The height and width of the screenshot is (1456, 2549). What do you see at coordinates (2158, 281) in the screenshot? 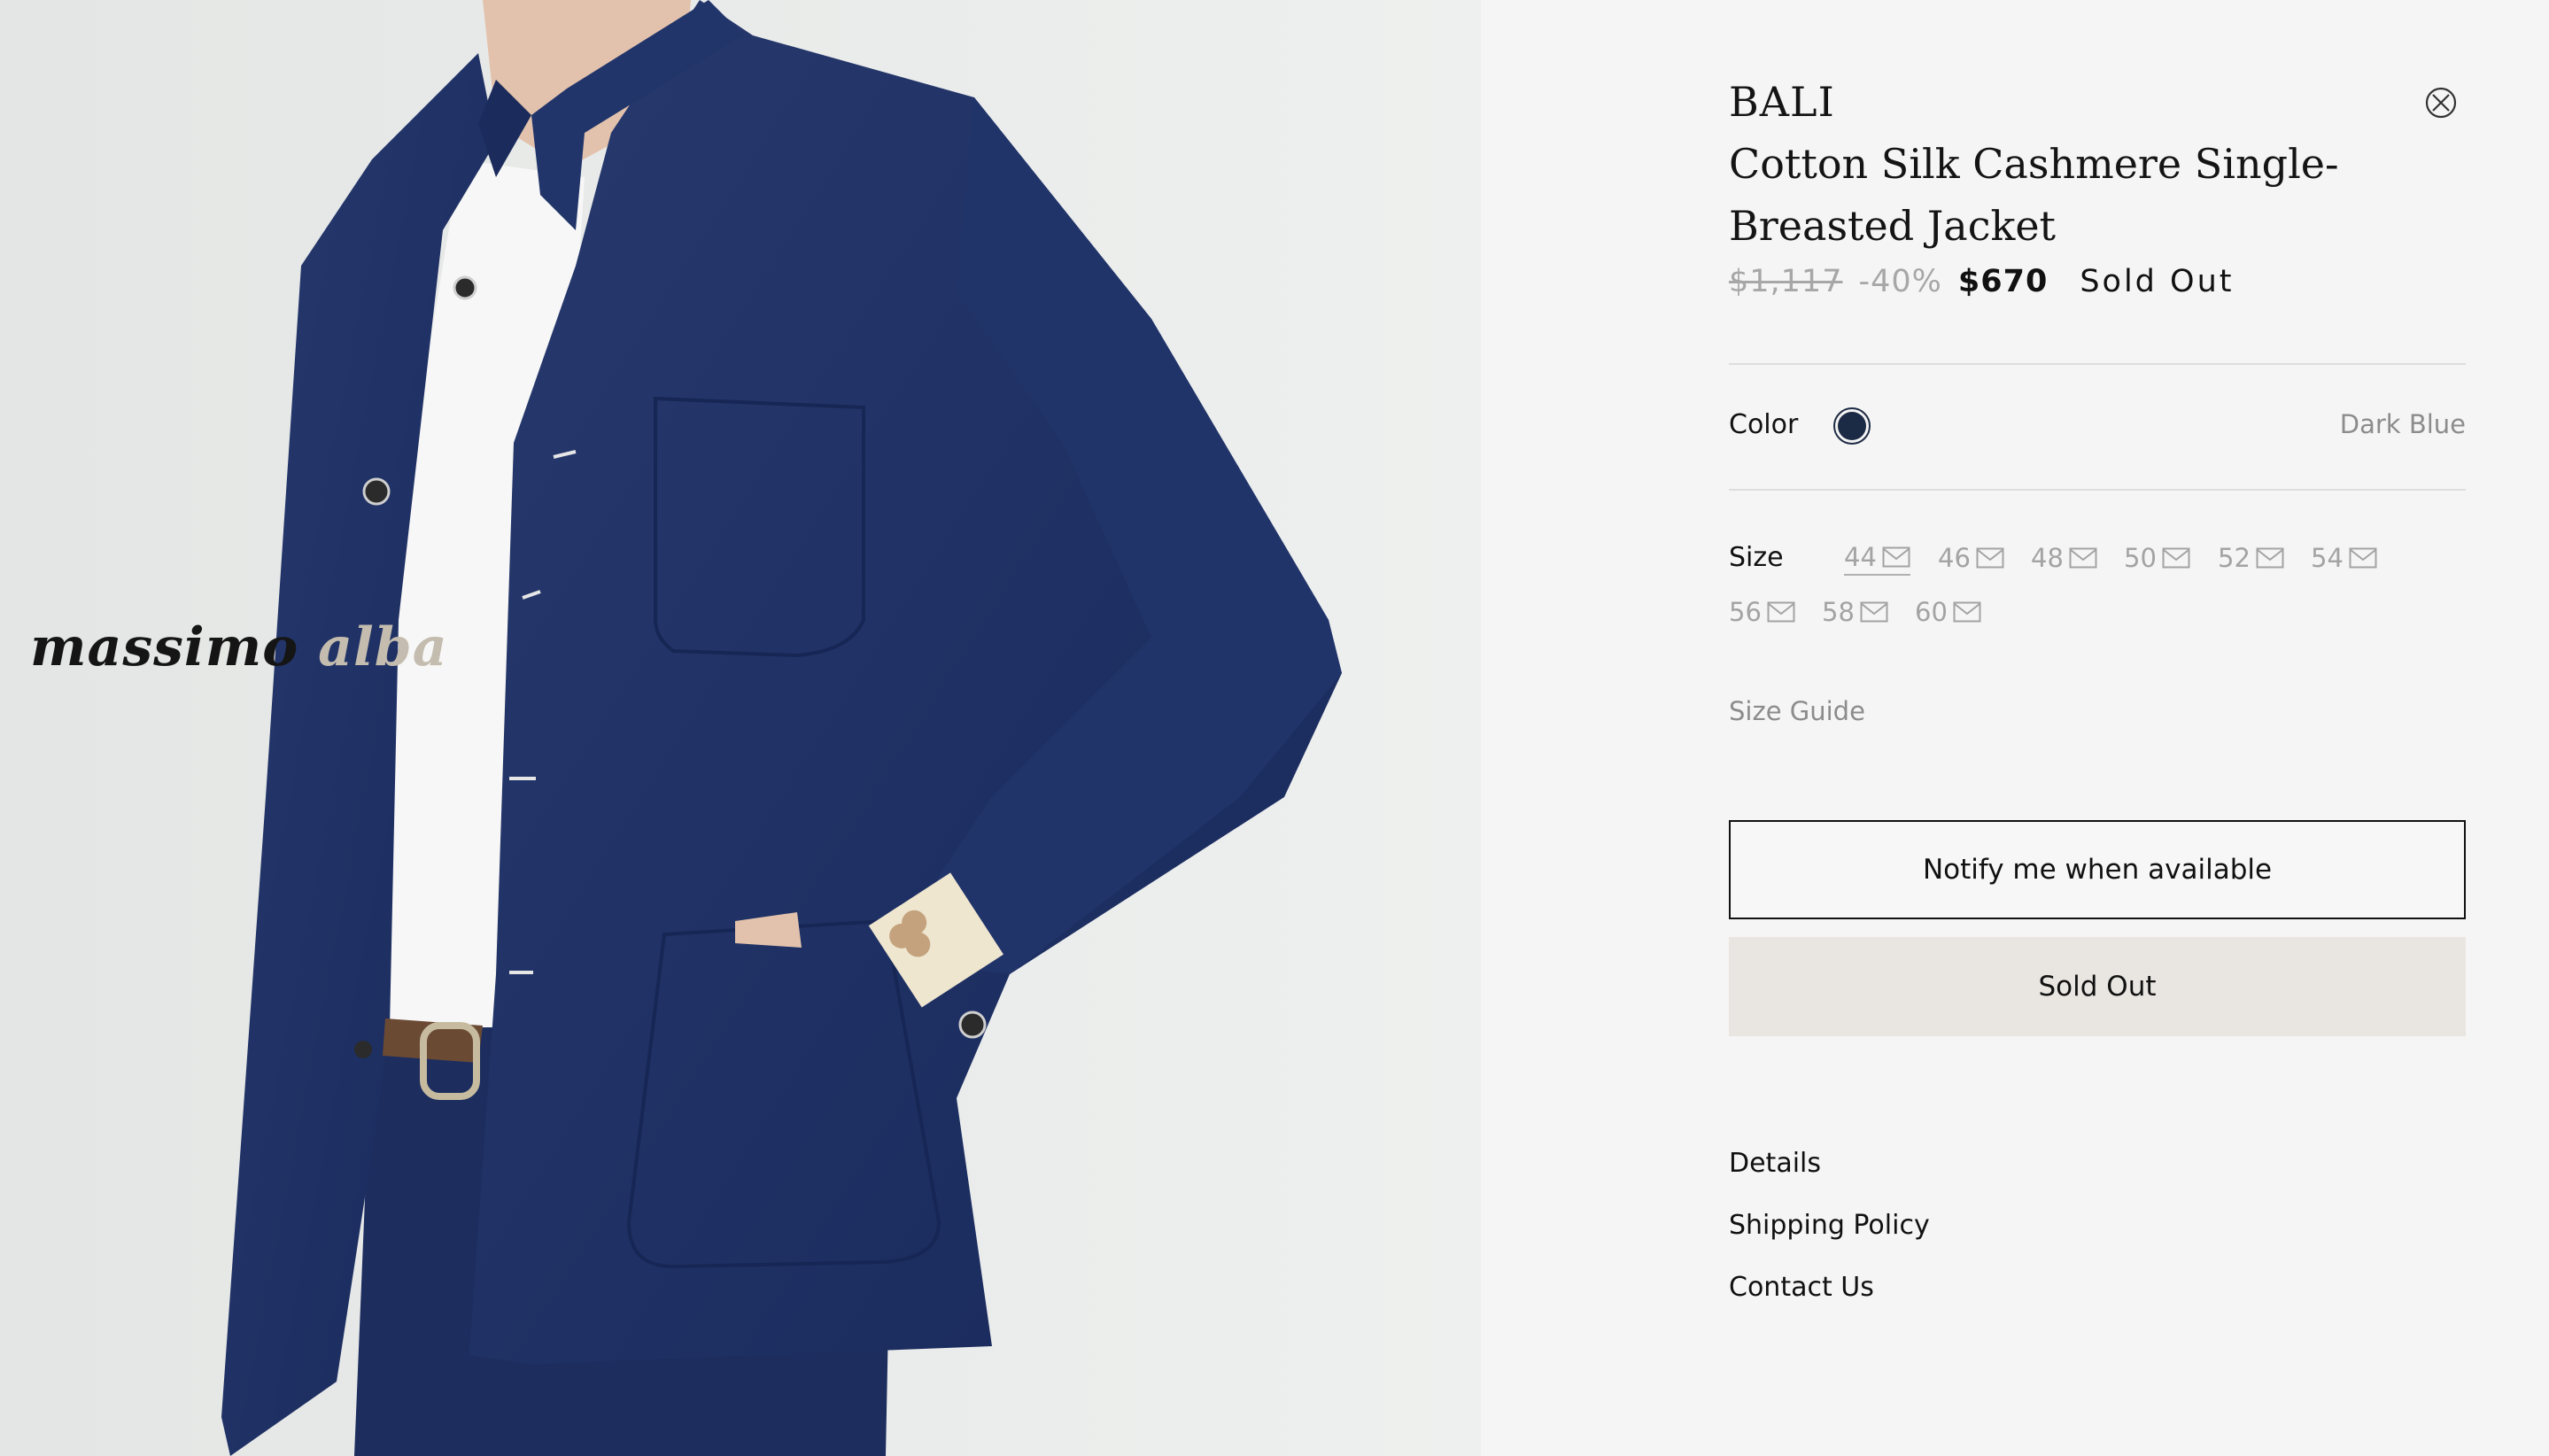
I see `stock-status: Sold Out` at bounding box center [2158, 281].